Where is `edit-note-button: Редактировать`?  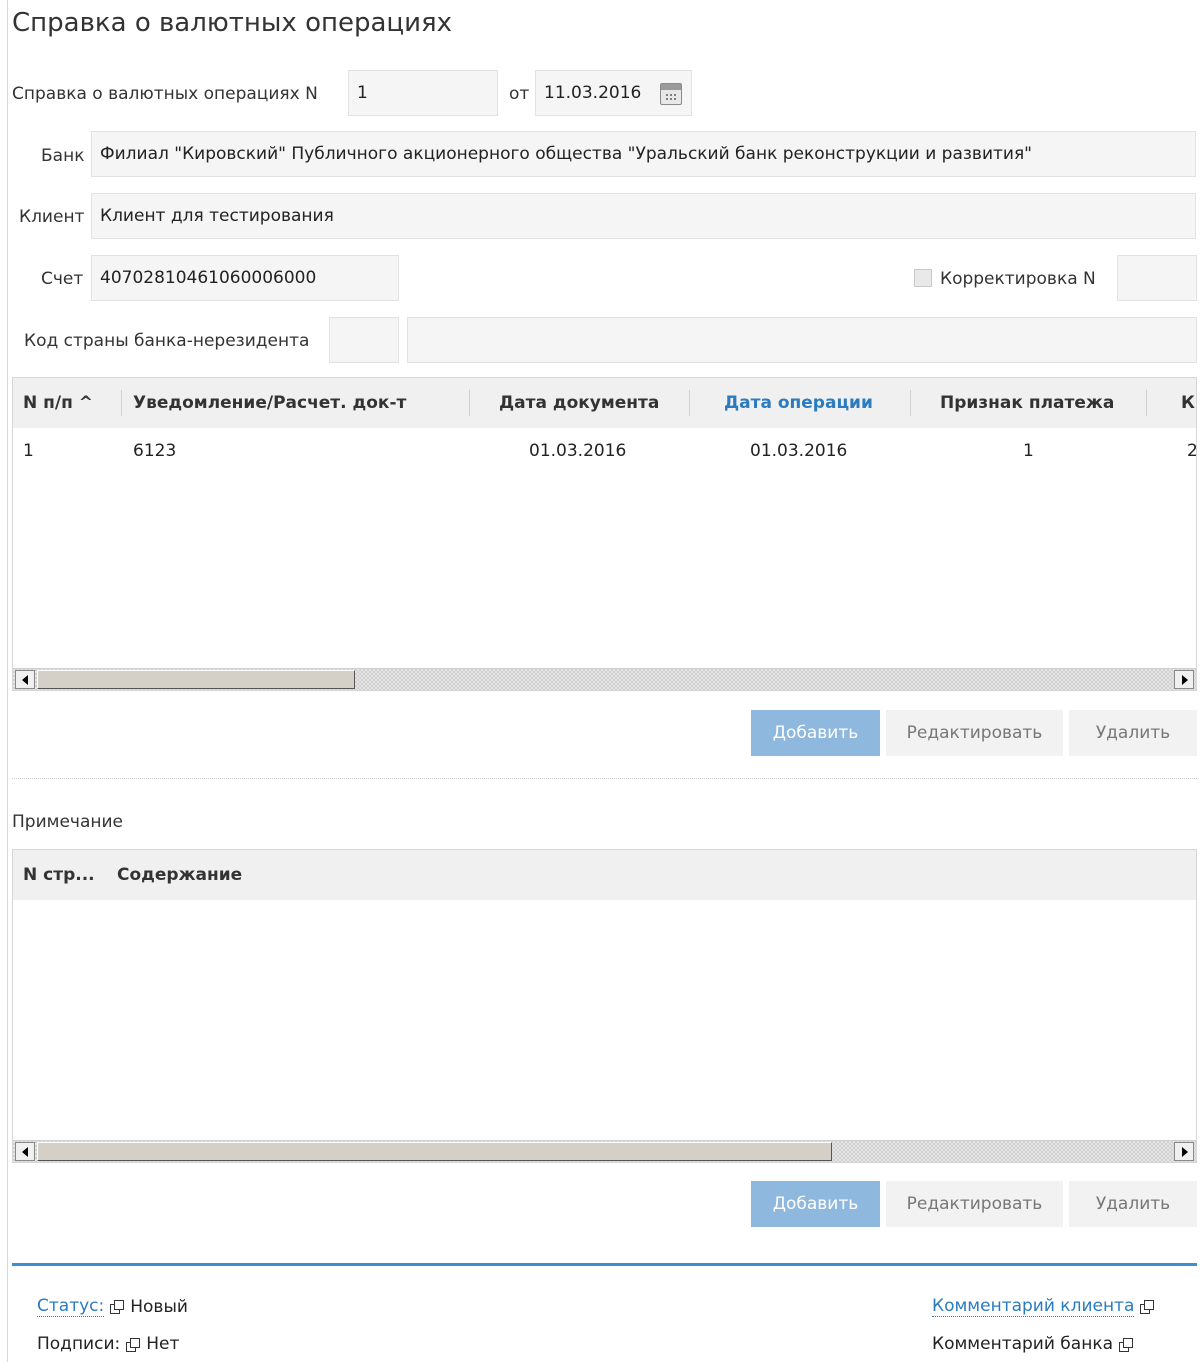 edit-note-button: Редактировать is located at coordinates (974, 1204).